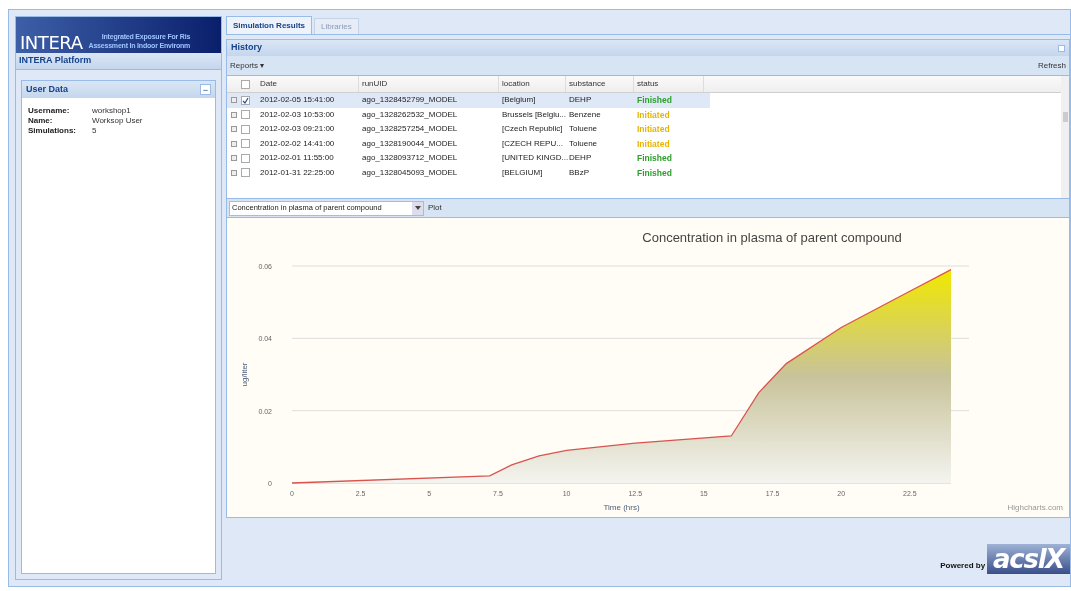 The height and width of the screenshot is (591, 1071). What do you see at coordinates (111, 111) in the screenshot?
I see `field-value: workshop1` at bounding box center [111, 111].